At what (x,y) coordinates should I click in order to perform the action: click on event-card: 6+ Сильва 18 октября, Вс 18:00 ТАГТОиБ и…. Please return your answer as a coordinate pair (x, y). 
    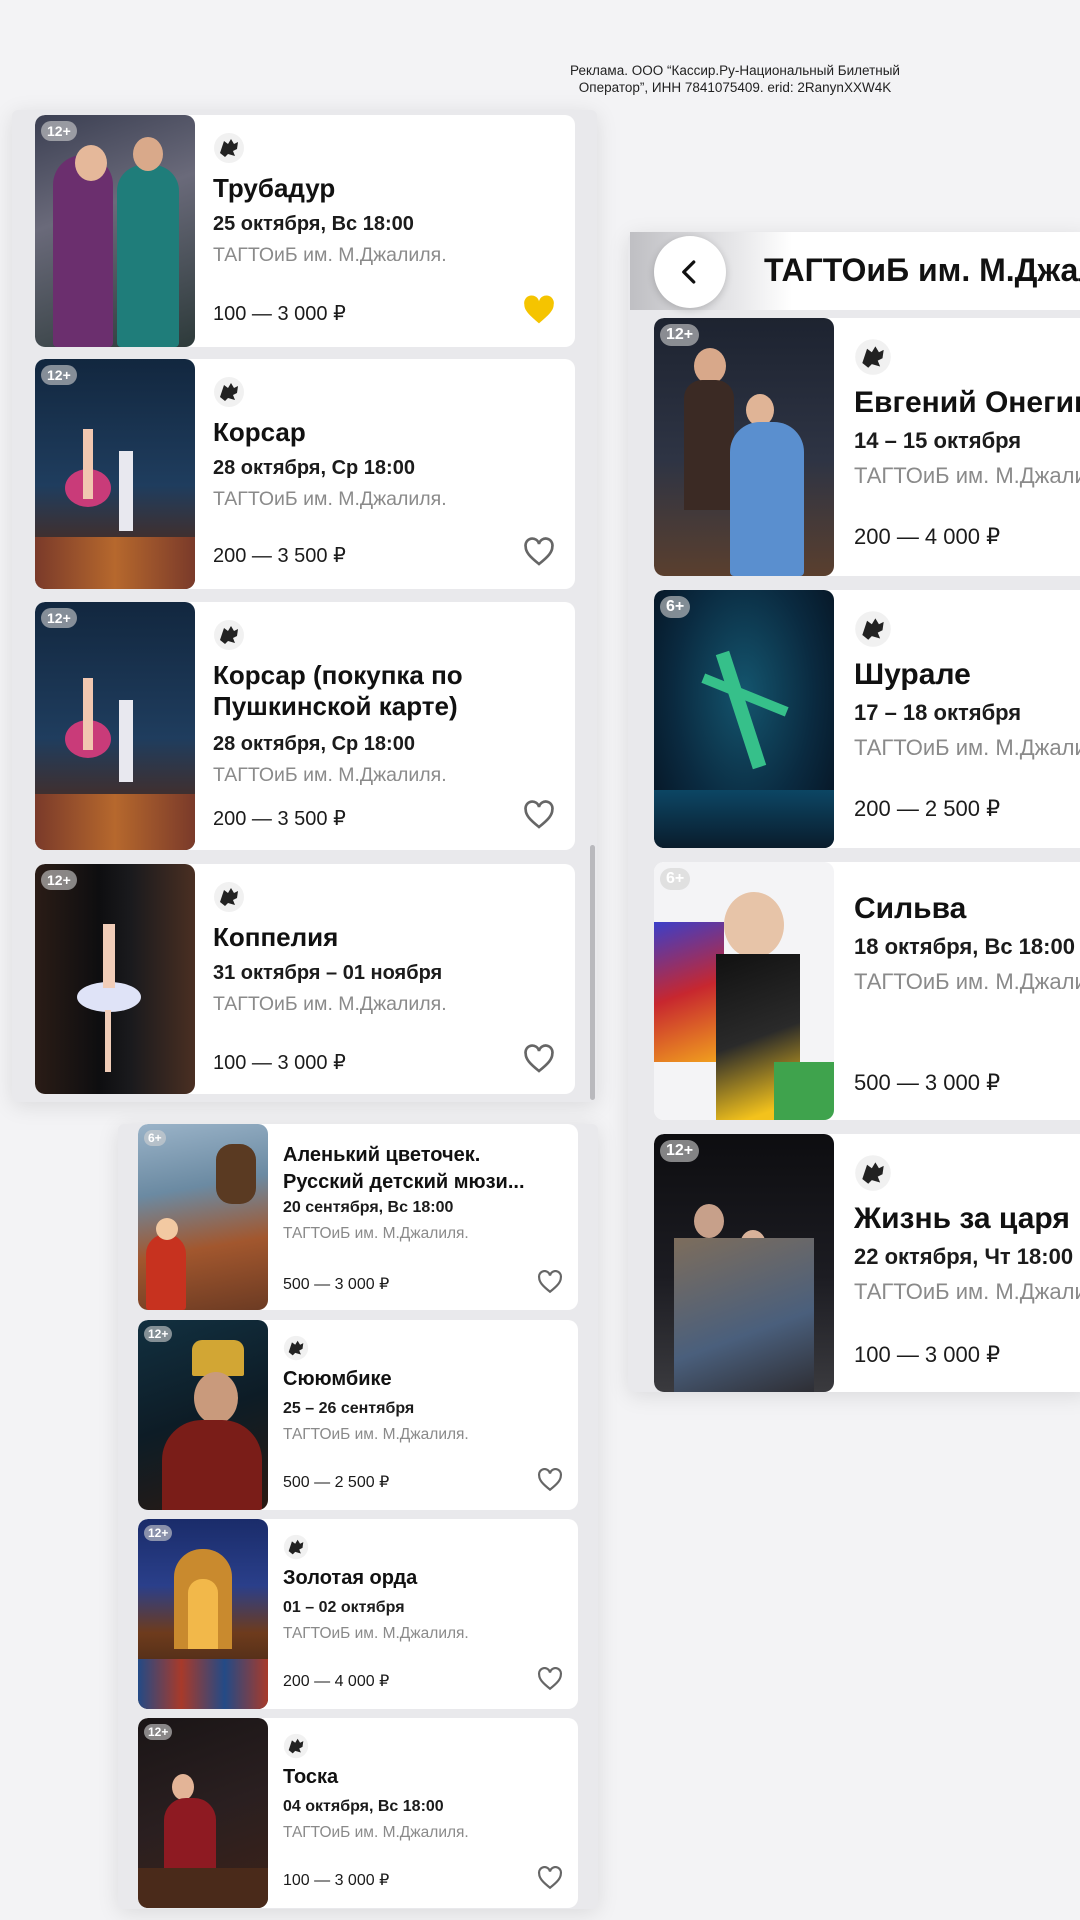
    Looking at the image, I should click on (867, 991).